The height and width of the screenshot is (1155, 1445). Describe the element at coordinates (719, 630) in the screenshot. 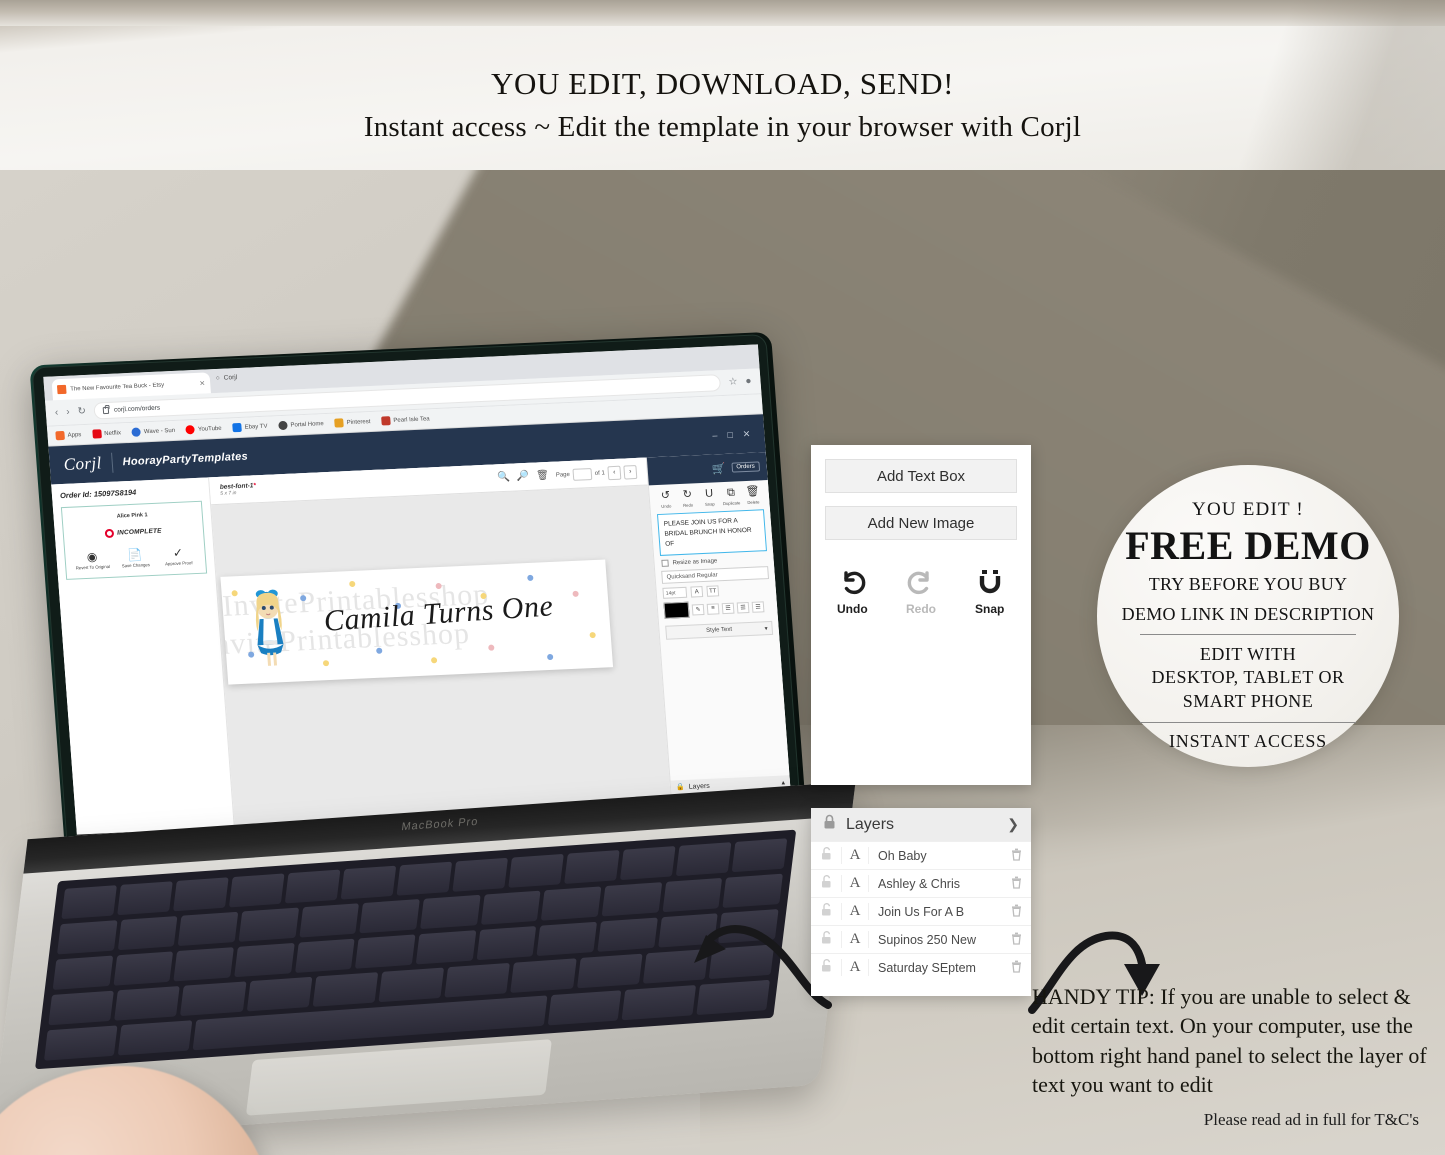

I see `style-text-accordion: Style Text ▾` at that location.